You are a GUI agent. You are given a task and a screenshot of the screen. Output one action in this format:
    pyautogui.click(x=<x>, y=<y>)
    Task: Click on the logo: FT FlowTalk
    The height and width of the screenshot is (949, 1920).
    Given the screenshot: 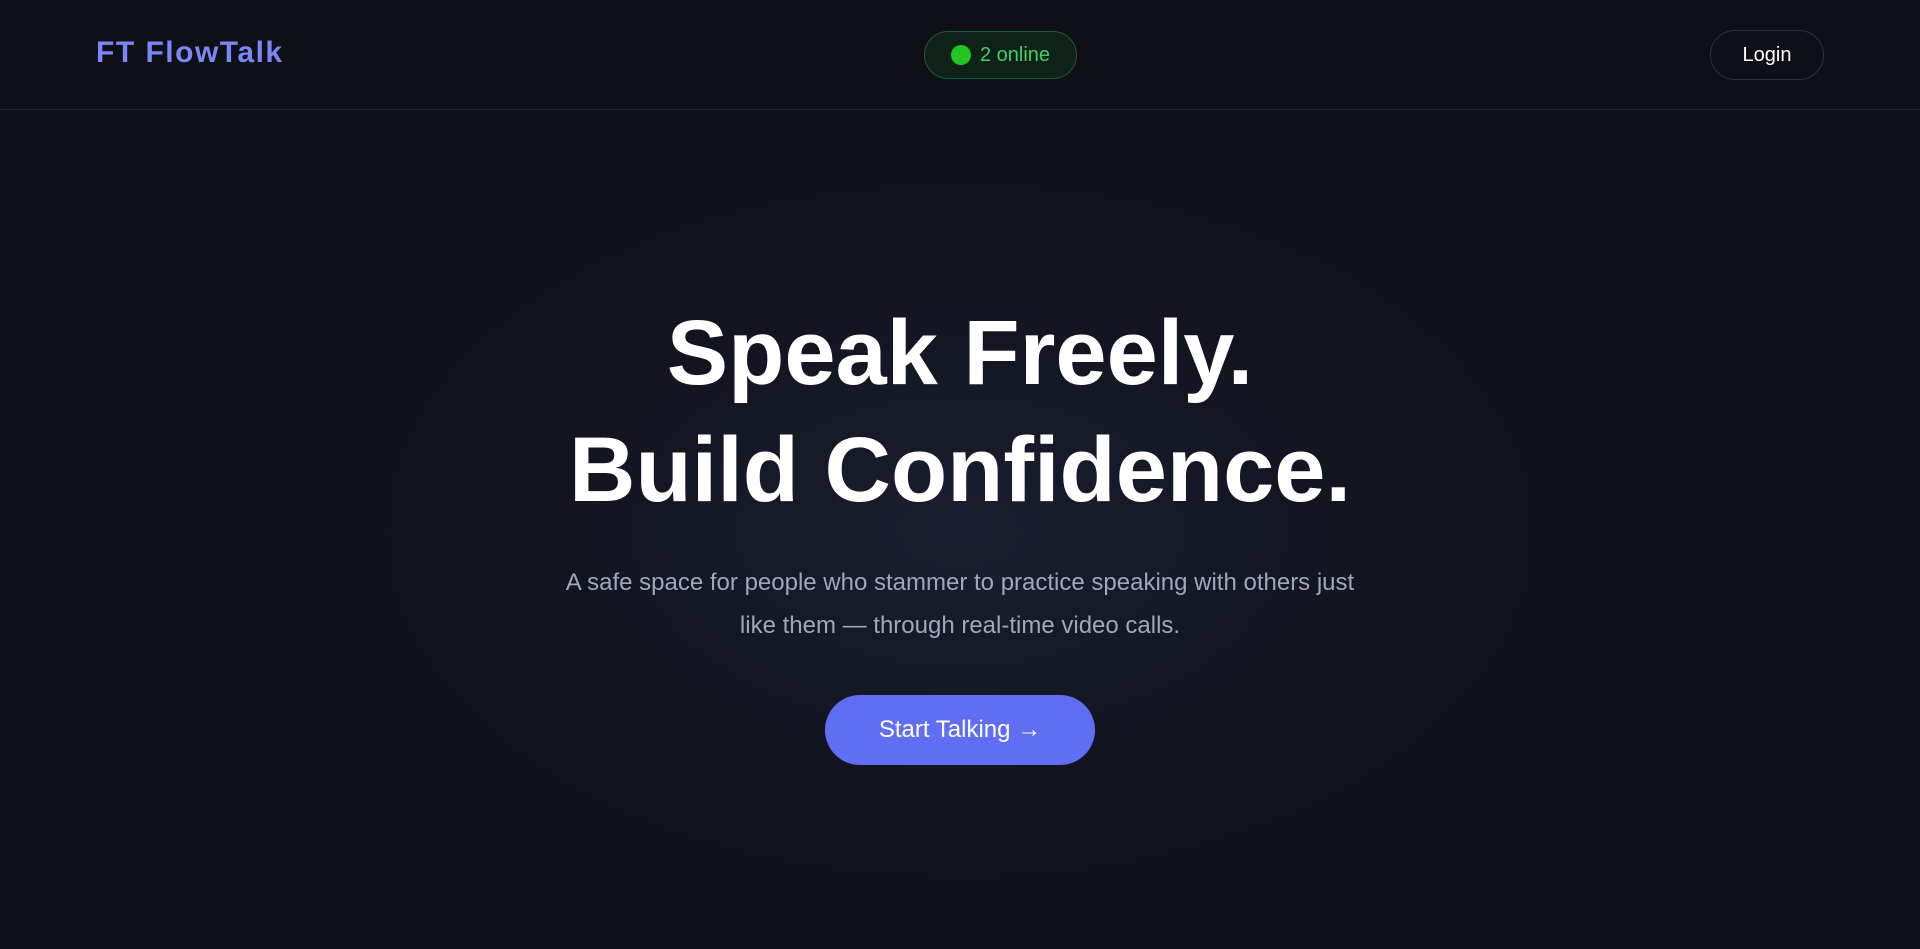 What is the action you would take?
    pyautogui.click(x=190, y=53)
    